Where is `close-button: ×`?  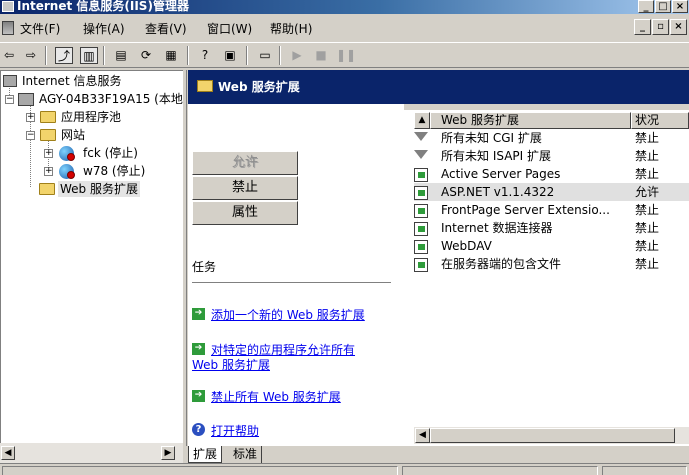
close-button: × is located at coordinates (680, 6).